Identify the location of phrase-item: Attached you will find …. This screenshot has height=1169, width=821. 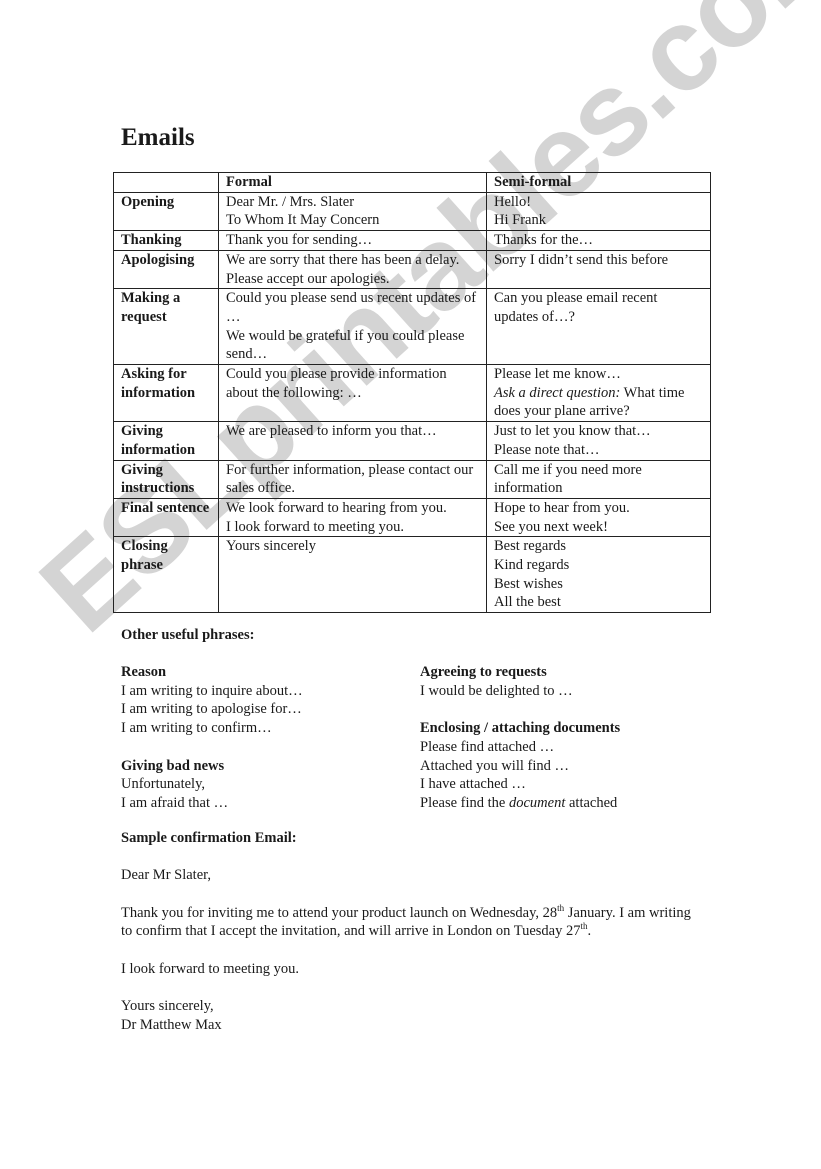
(495, 765).